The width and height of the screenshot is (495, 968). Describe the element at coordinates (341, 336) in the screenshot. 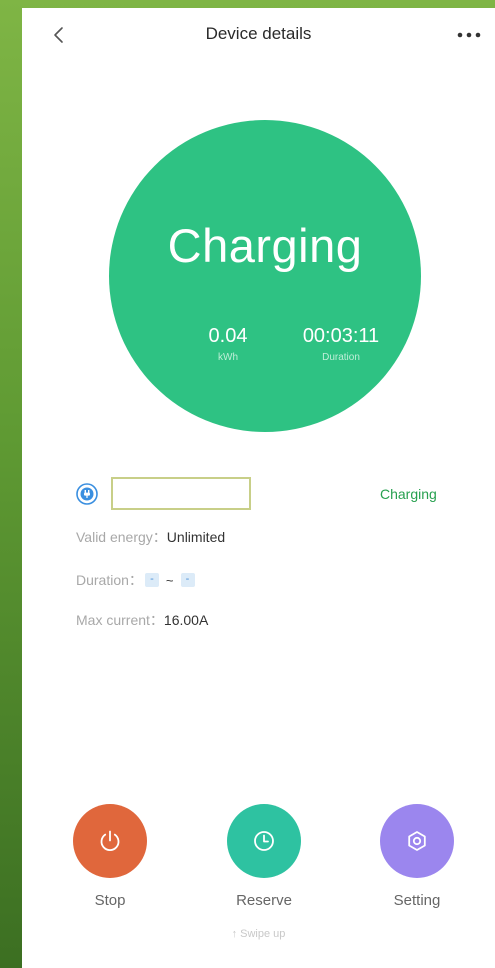

I see `duration-value: 00:03:11` at that location.